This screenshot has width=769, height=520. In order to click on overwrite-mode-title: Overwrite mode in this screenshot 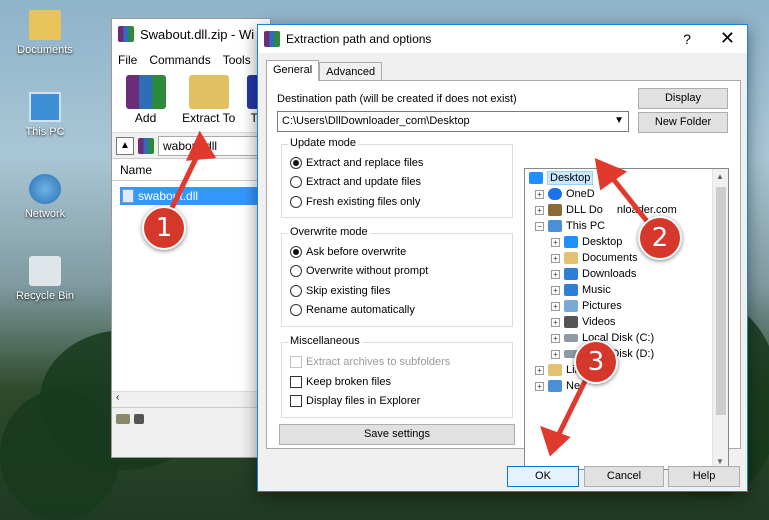, I will do `click(329, 232)`.